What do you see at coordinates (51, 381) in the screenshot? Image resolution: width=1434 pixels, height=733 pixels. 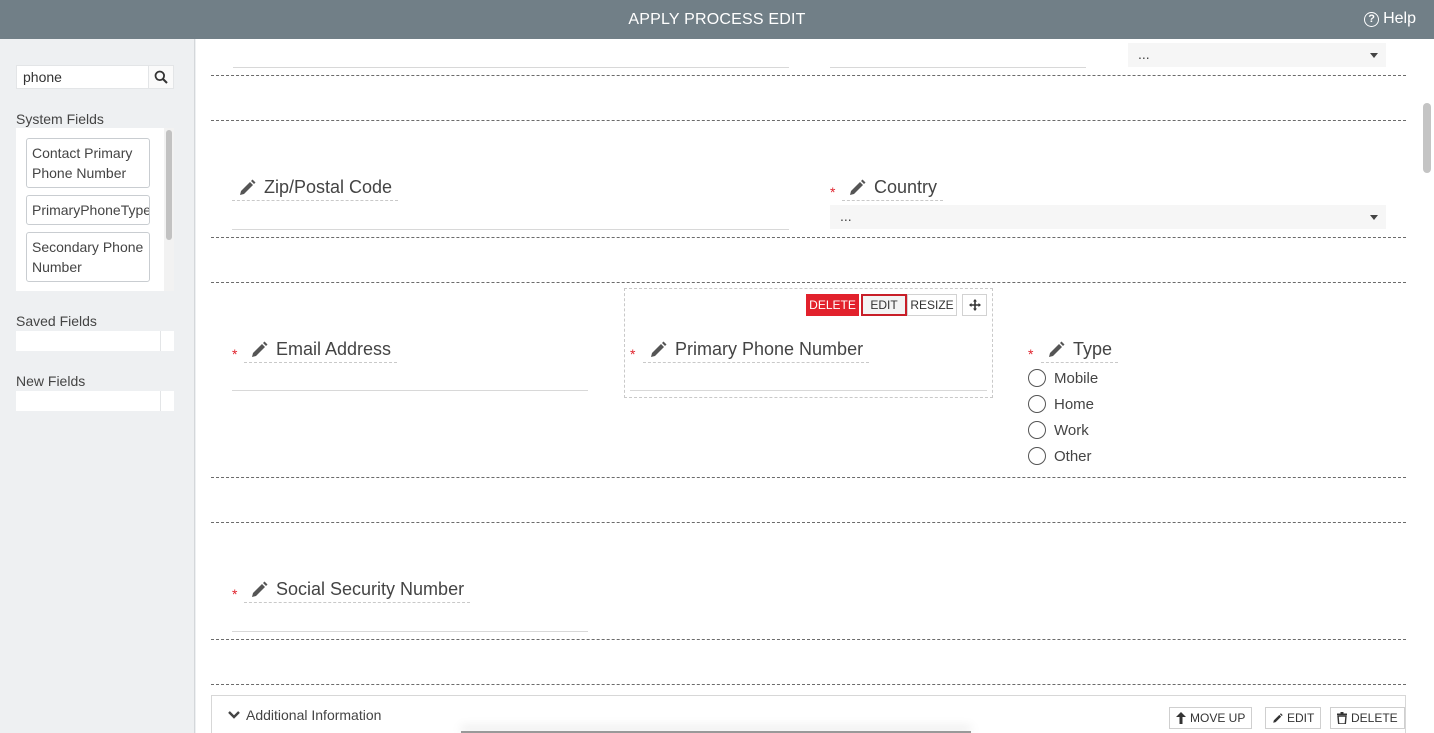 I see `new-fields-label: New Fields` at bounding box center [51, 381].